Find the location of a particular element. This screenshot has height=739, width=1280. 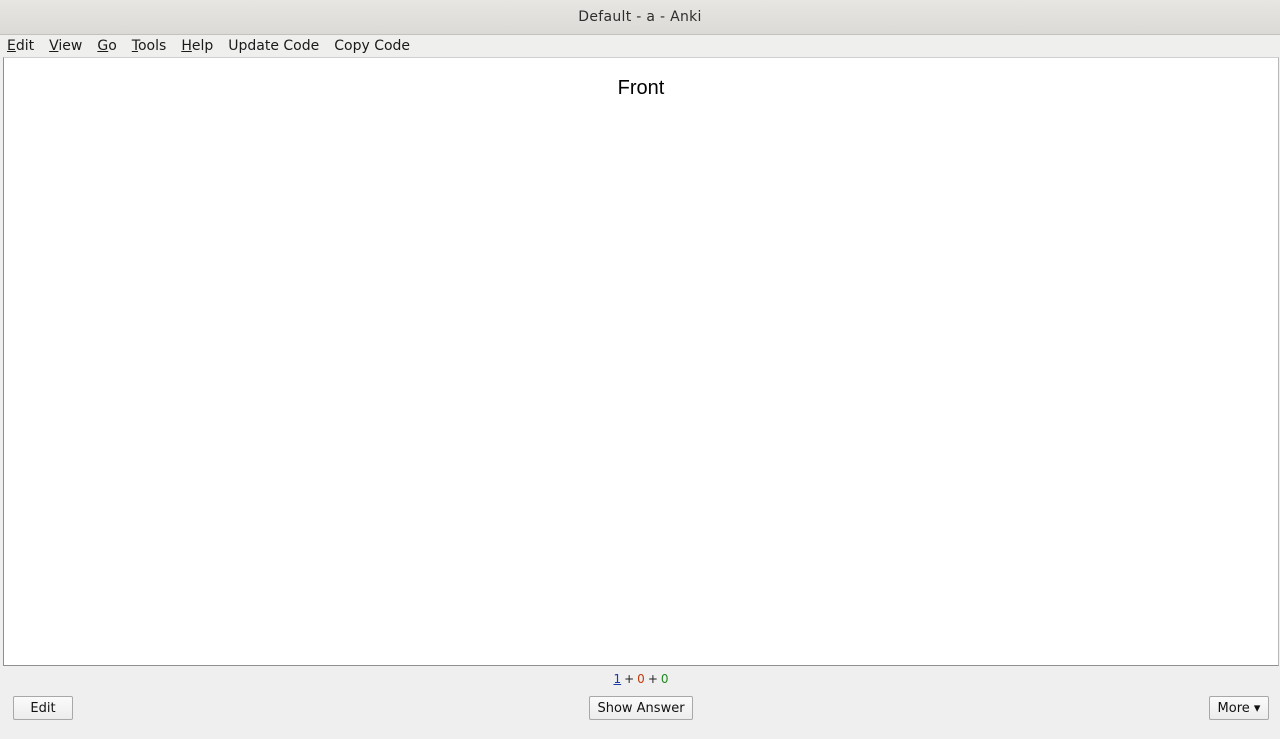

count-new: 1 is located at coordinates (617, 679).